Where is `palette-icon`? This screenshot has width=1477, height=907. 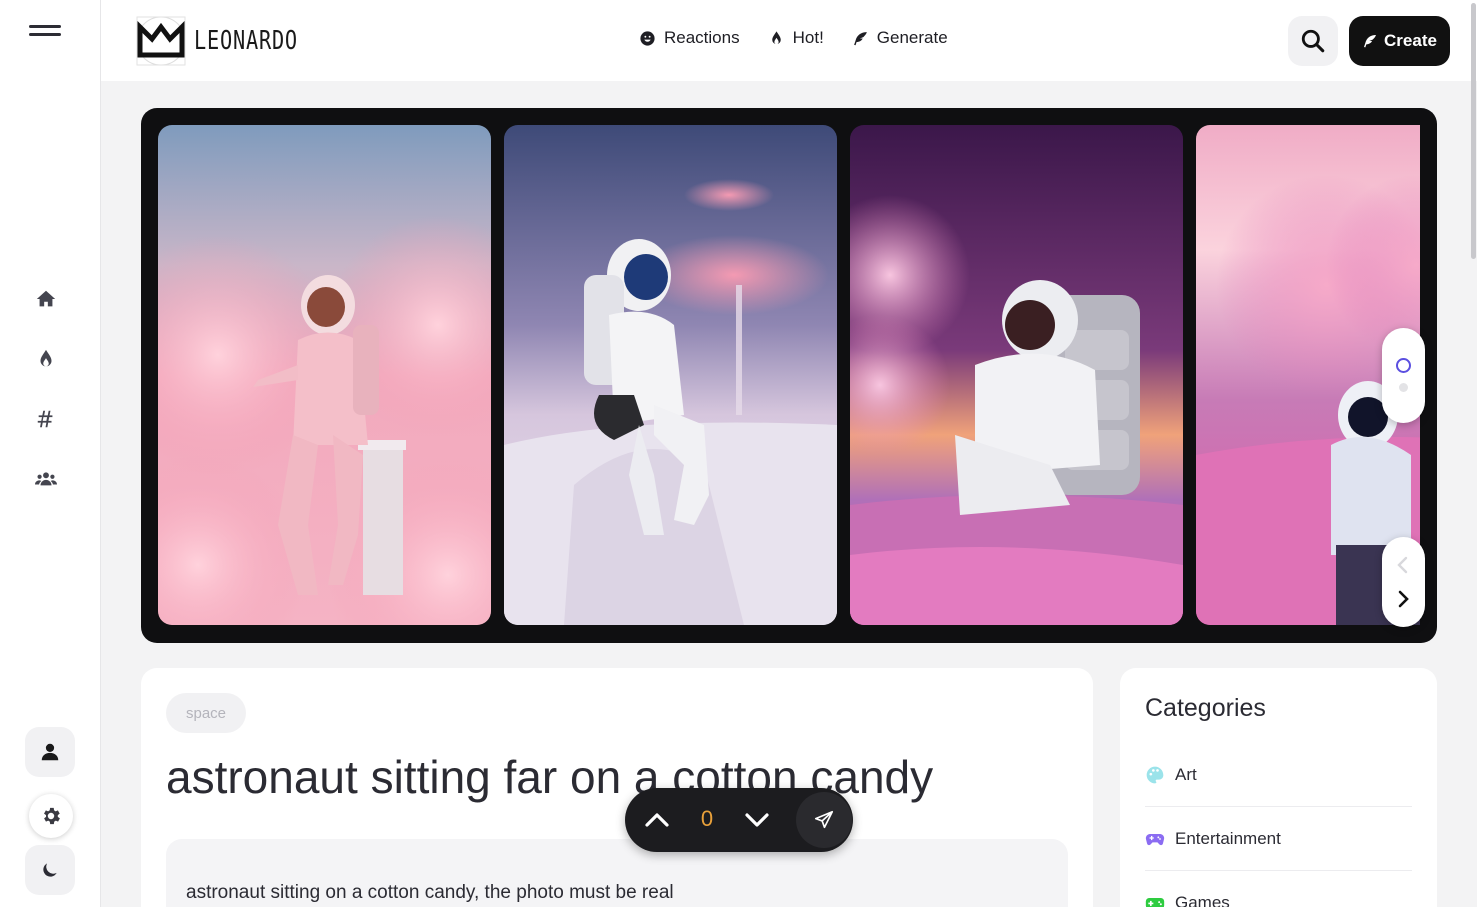 palette-icon is located at coordinates (1155, 774).